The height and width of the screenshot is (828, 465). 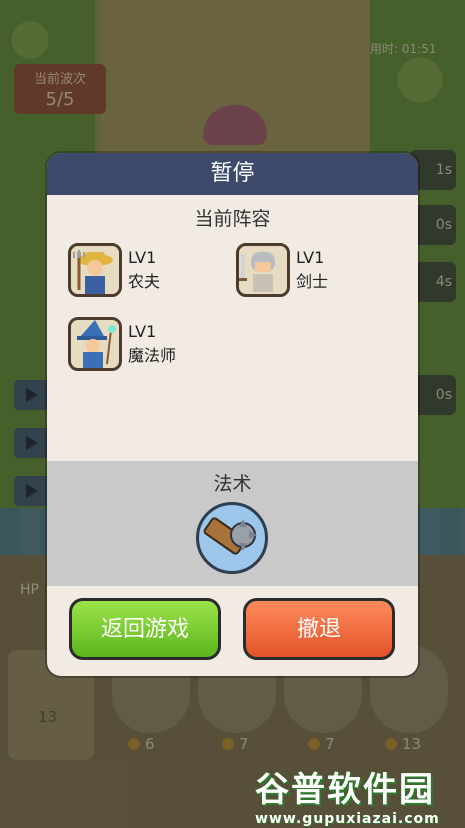 What do you see at coordinates (95, 344) in the screenshot?
I see `mage-portrait-icon` at bounding box center [95, 344].